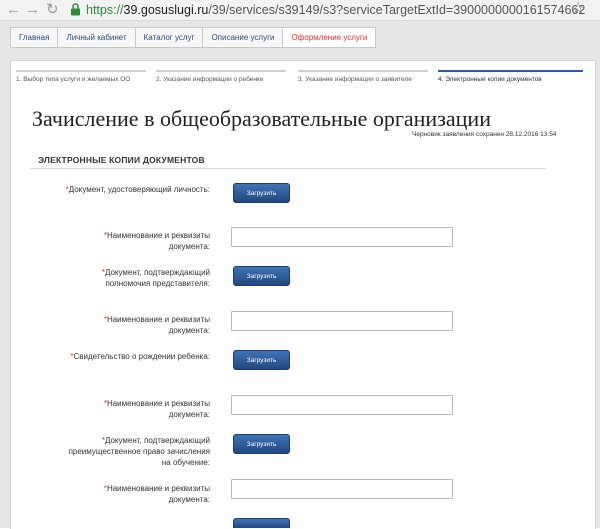 The image size is (600, 529). Describe the element at coordinates (261, 193) in the screenshot. I see `upload-identity-button: Загрузить` at that location.